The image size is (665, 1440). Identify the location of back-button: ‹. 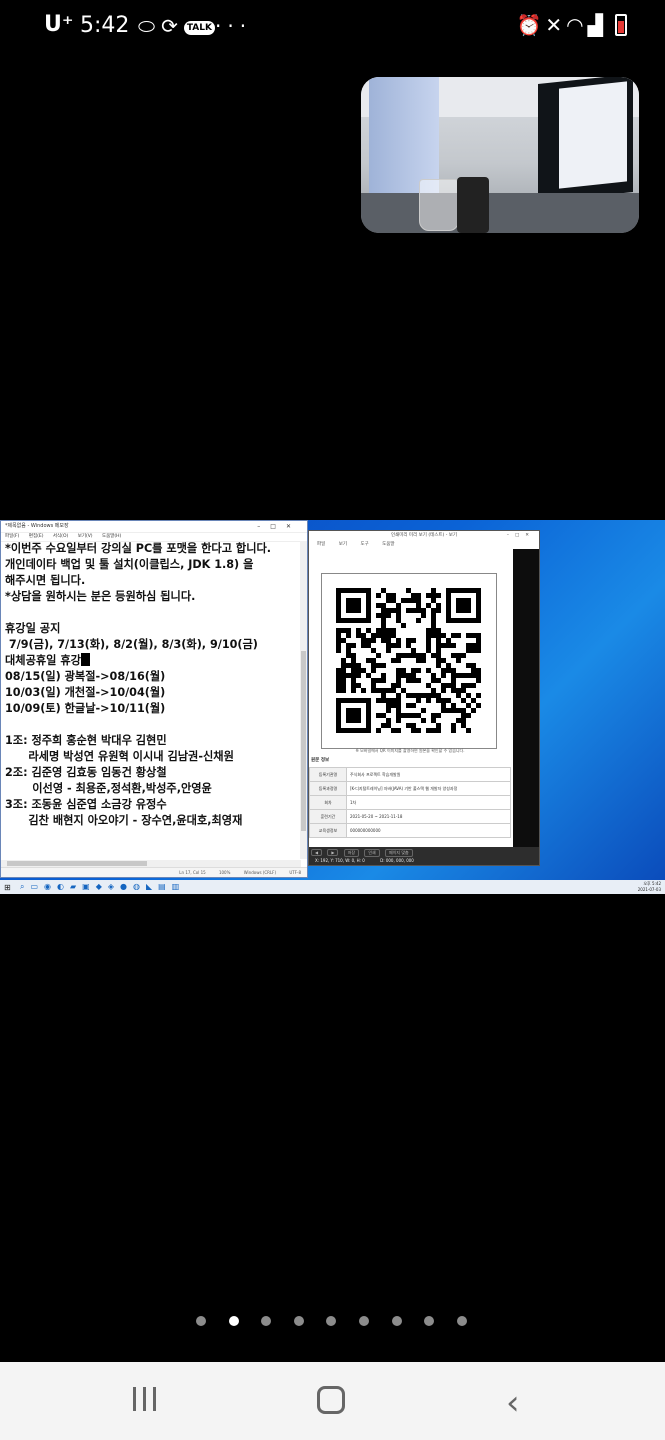
(513, 1403).